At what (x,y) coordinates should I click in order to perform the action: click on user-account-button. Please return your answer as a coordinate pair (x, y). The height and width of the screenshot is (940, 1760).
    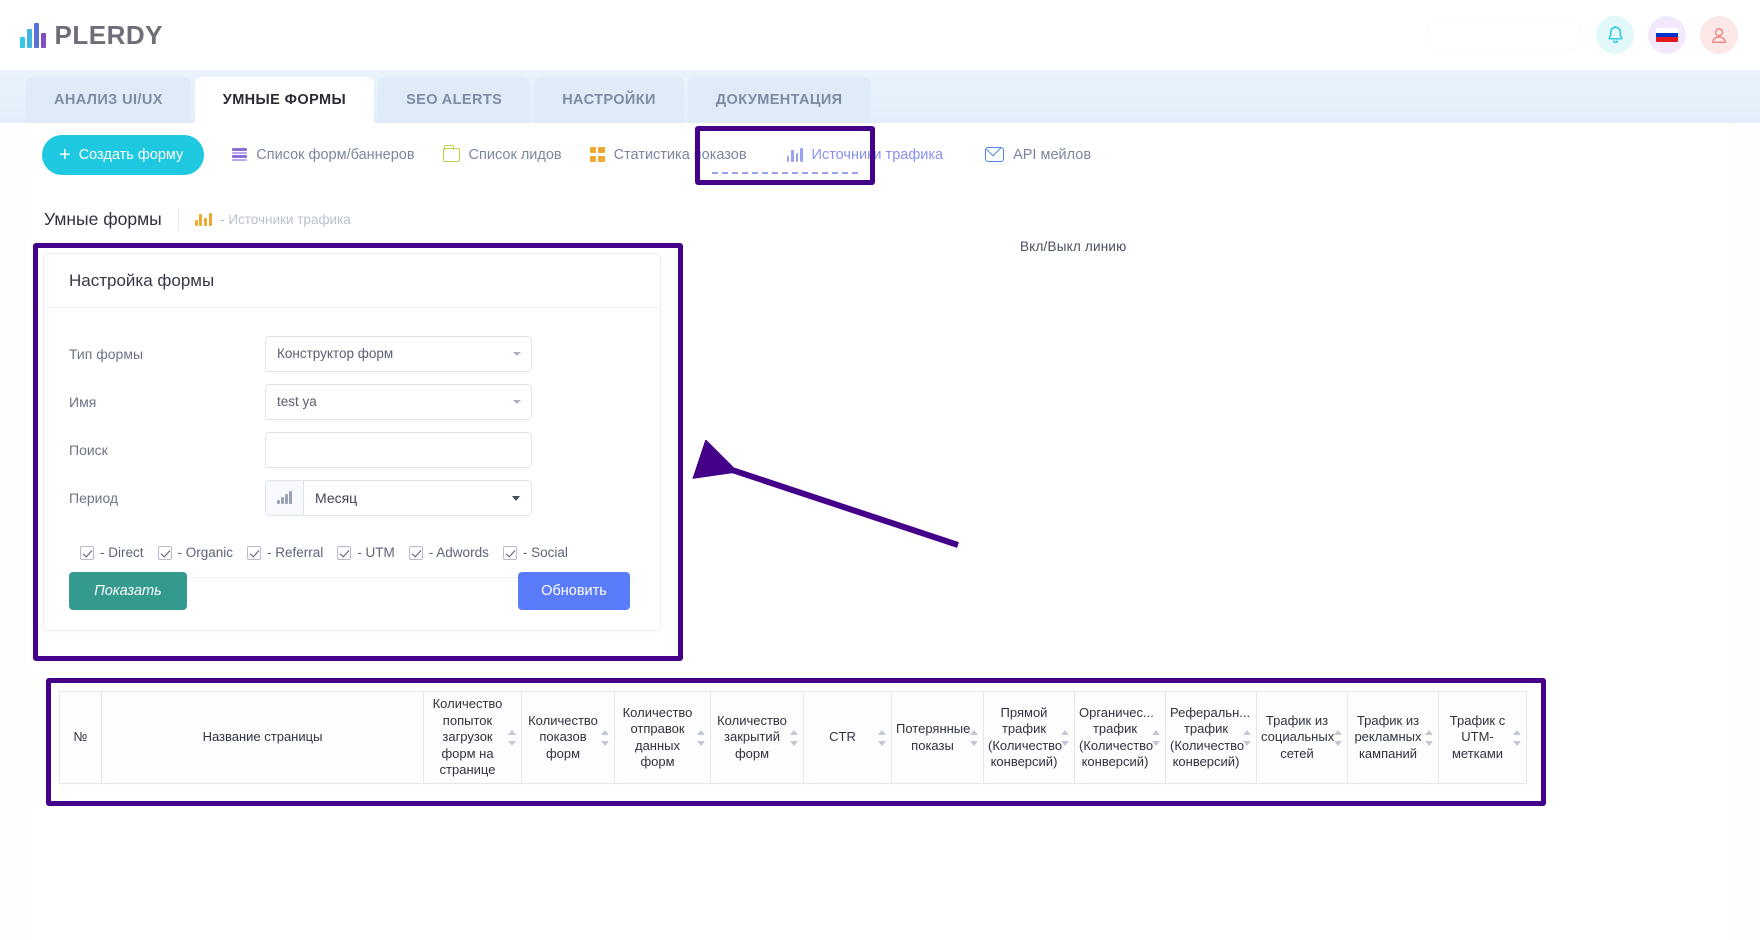
    Looking at the image, I should click on (1719, 35).